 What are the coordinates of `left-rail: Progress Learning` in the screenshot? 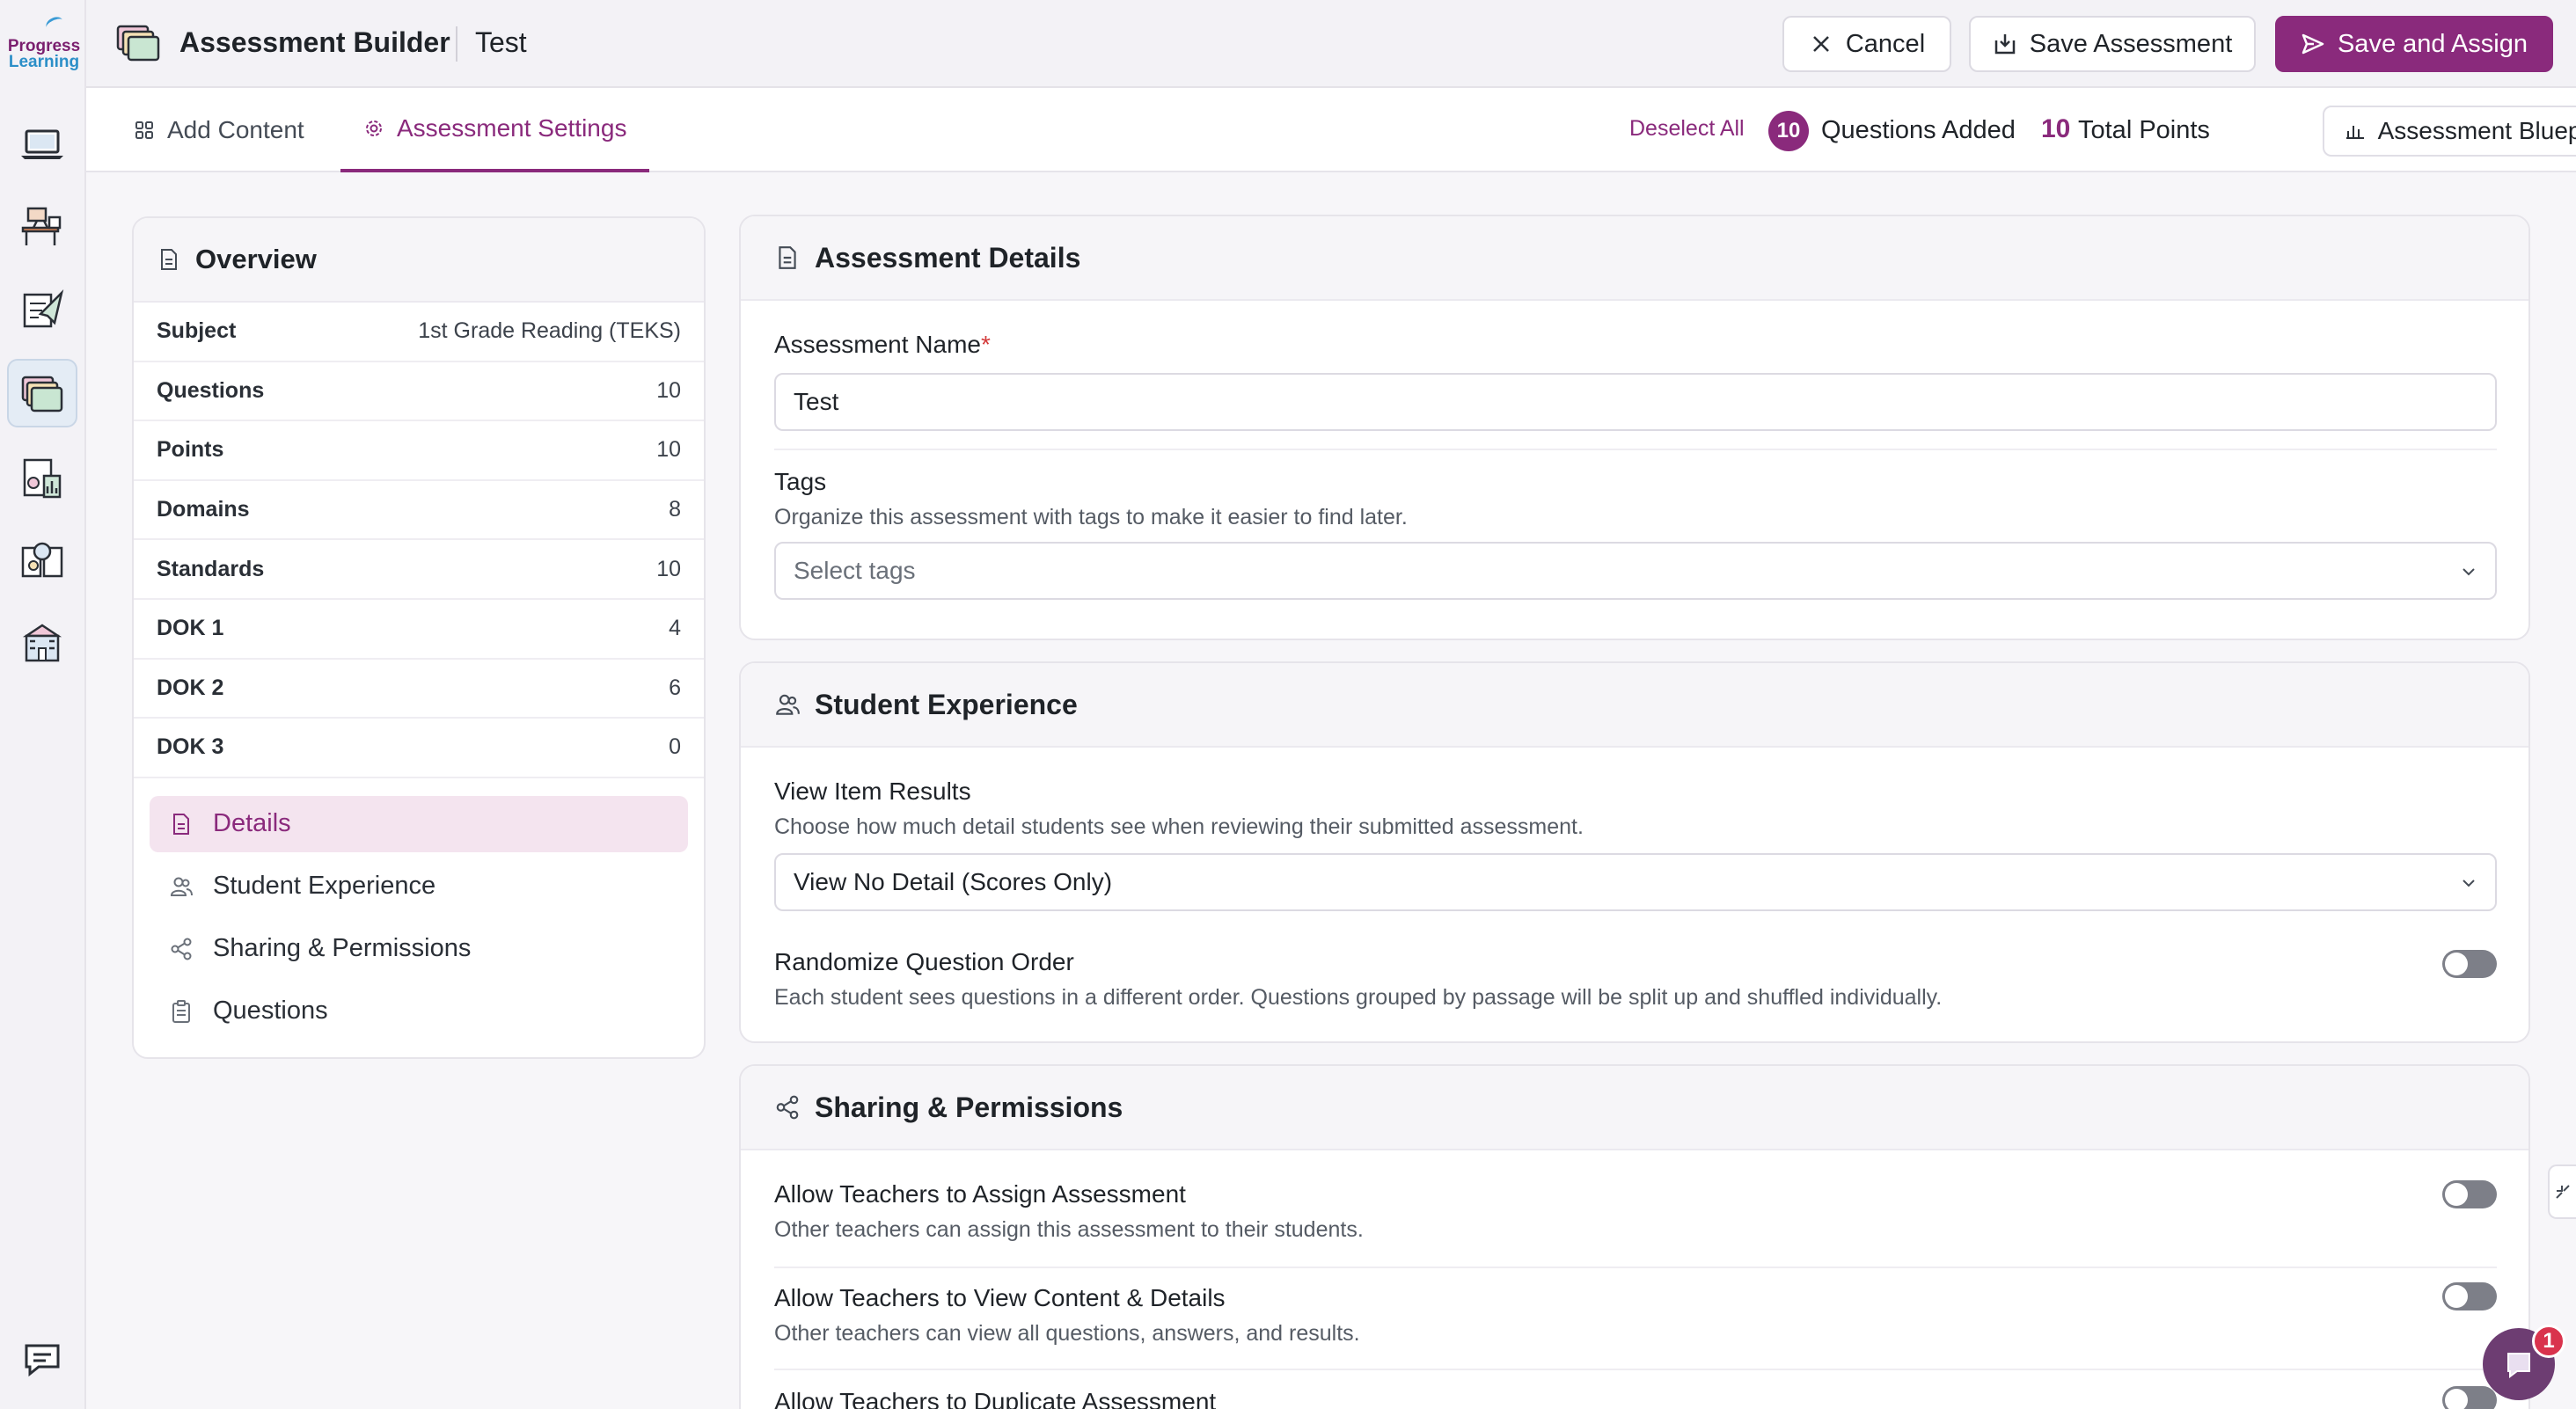 It's located at (43, 704).